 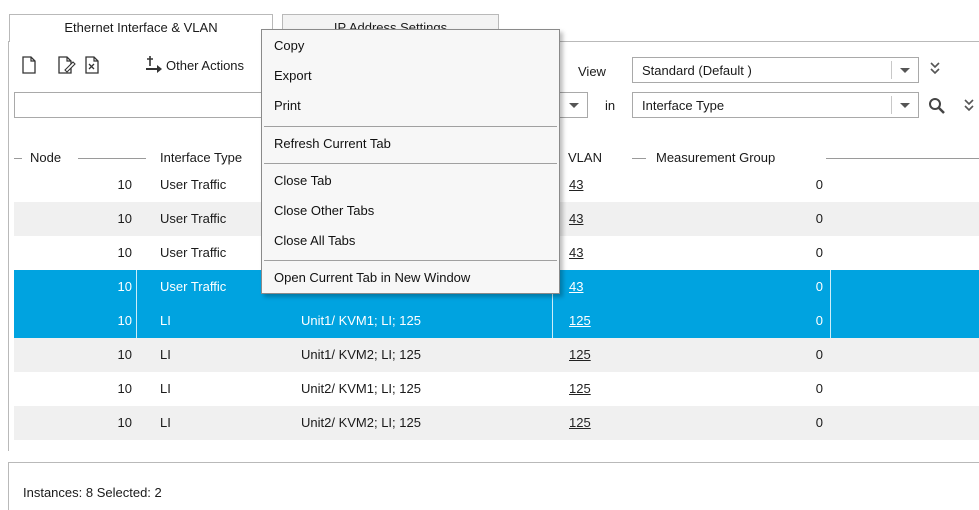 What do you see at coordinates (496, 321) in the screenshot?
I see `table-row: 10 LI Unit1/ KVM1; LI; 125 125 0` at bounding box center [496, 321].